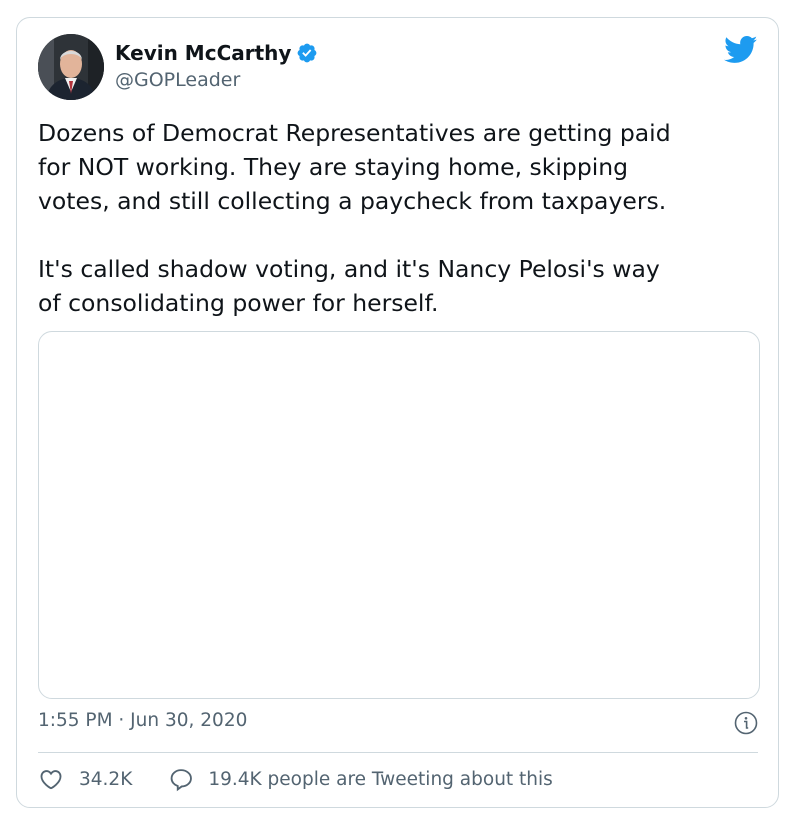  I want to click on like-count: 34.2K, so click(106, 779).